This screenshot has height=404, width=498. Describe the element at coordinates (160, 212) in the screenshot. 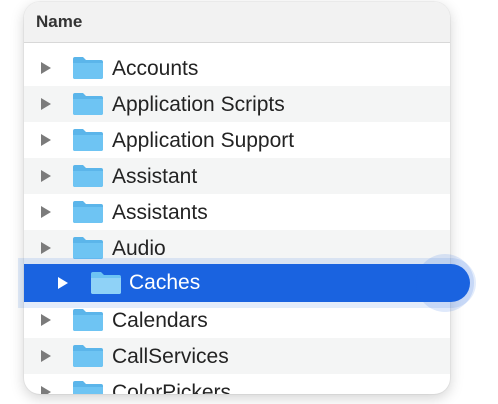

I see `list-item-label: Assistants` at that location.